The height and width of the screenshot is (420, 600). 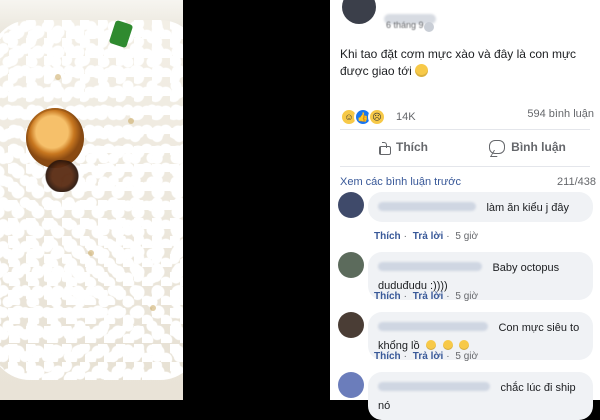 I want to click on poster-avatar, so click(x=359, y=12).